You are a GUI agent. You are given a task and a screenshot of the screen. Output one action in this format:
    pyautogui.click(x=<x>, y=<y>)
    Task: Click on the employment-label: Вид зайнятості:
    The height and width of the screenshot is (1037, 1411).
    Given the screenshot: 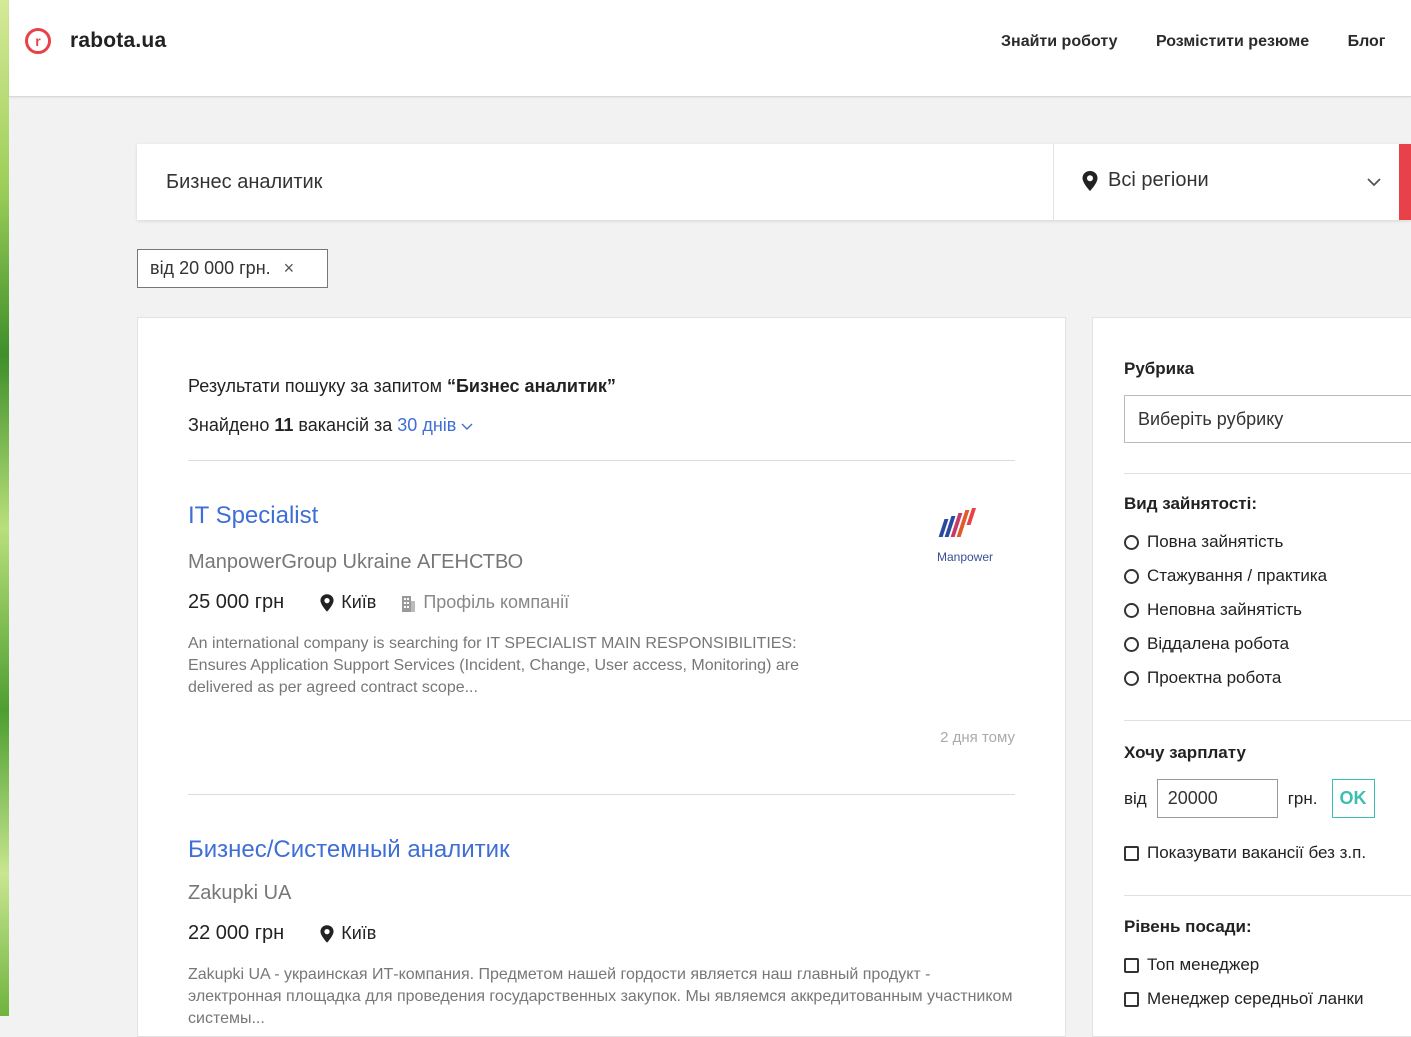 What is the action you would take?
    pyautogui.click(x=1190, y=503)
    